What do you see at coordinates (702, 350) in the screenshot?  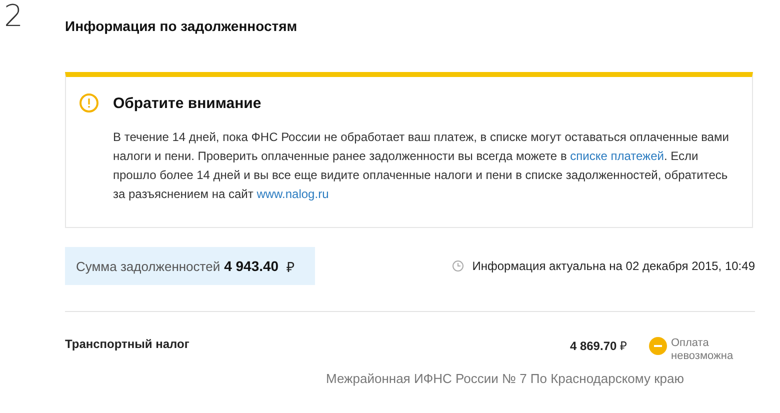 I see `payment-status: Оплата невозможна` at bounding box center [702, 350].